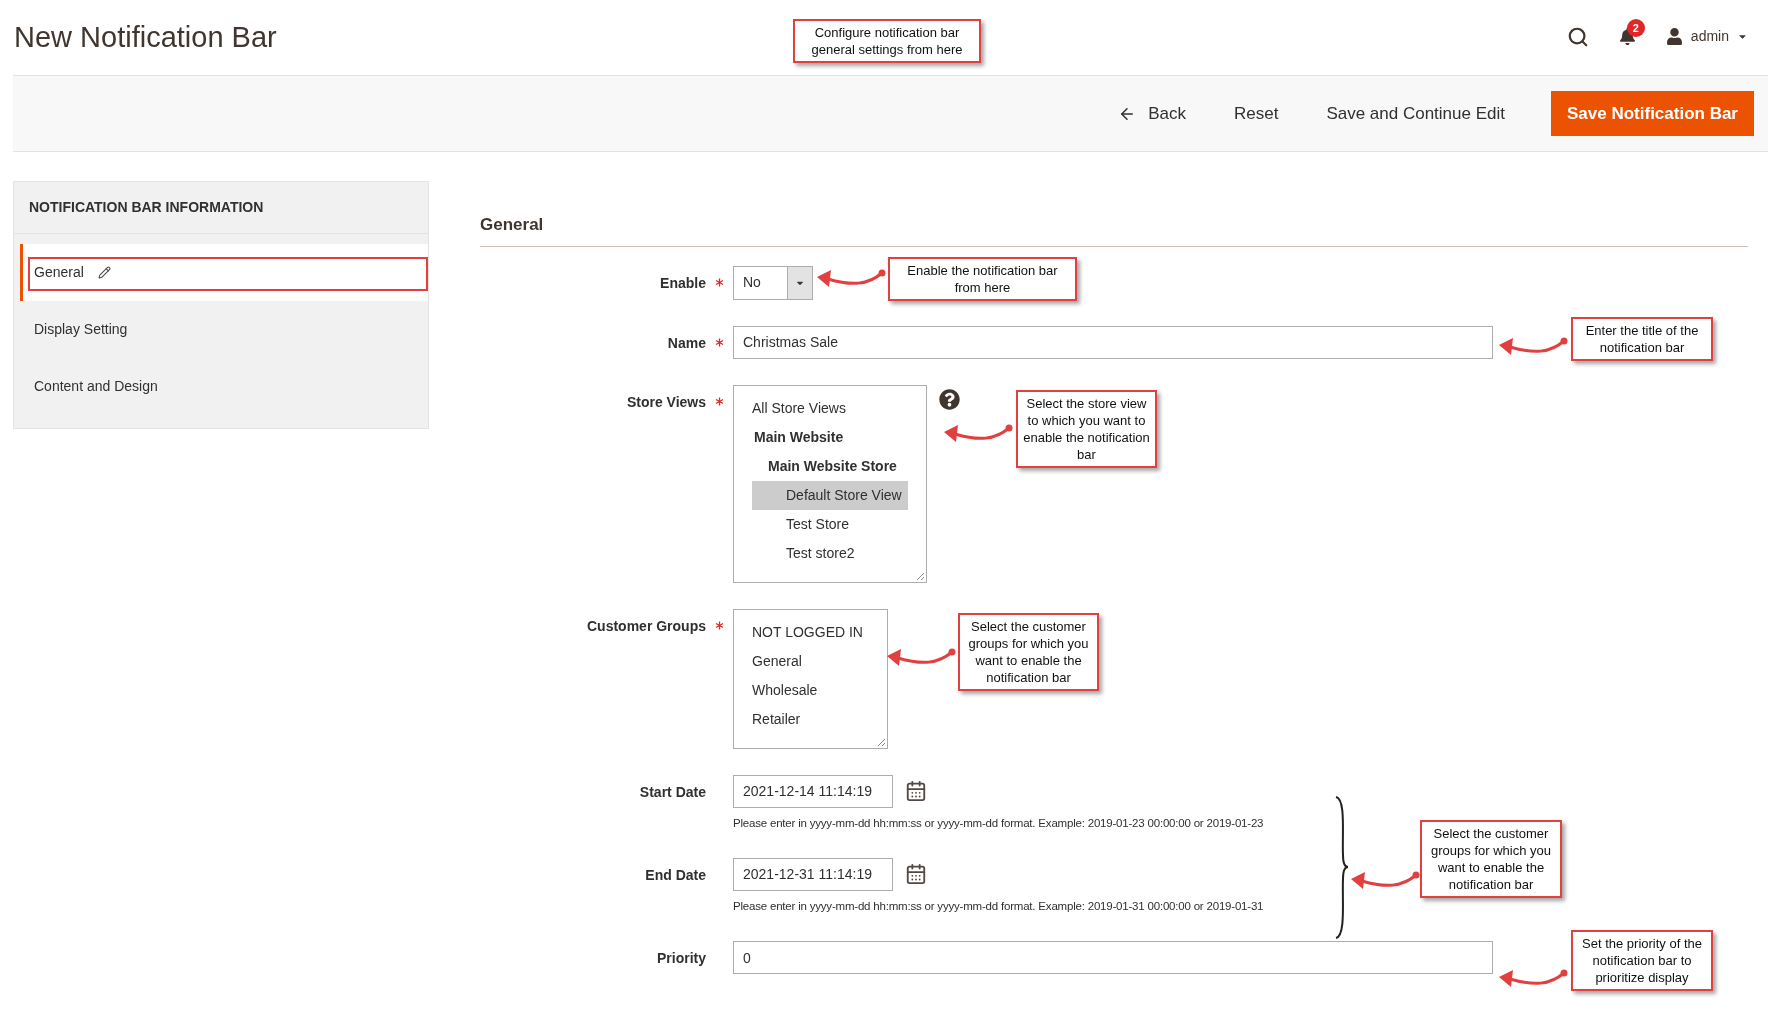  Describe the element at coordinates (998, 906) in the screenshot. I see `field-note: Please enter in yyyy-mm-dd hh:mm:ss or yyyy-mm-dd format. Example: 2019-01-31 00:00:00 or 2019-01-31` at that location.